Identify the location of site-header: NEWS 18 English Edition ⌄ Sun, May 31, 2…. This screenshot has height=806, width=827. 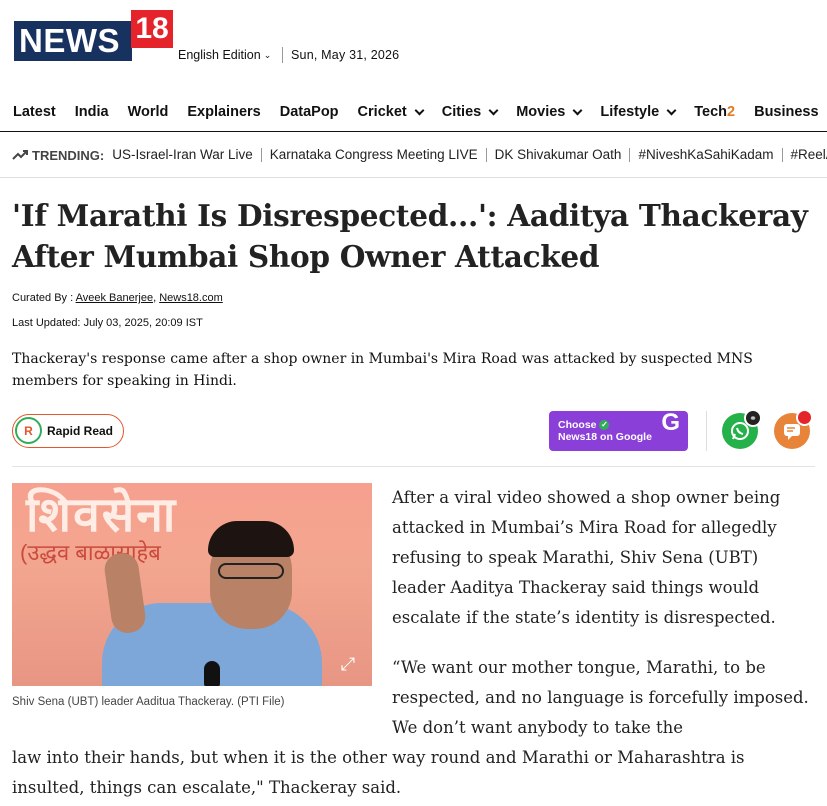
(413, 45).